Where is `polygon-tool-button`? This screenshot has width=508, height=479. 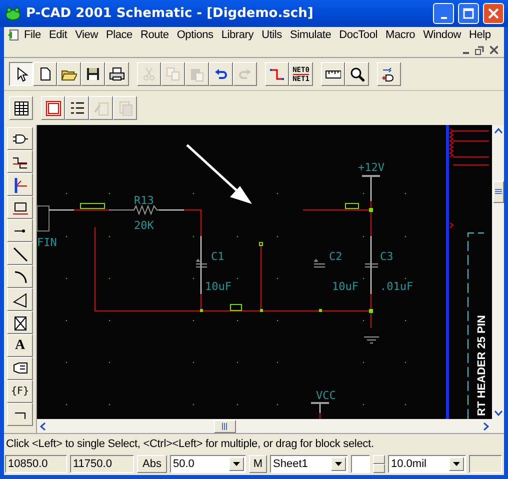 polygon-tool-button is located at coordinates (20, 299).